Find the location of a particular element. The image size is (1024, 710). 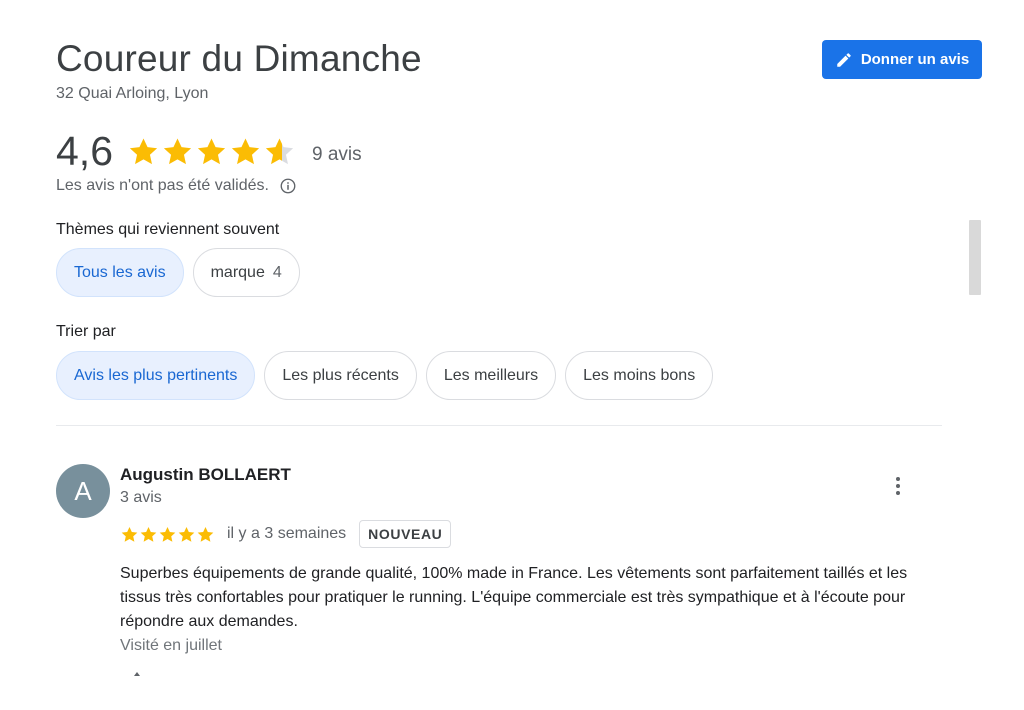

topic-chip-label: Tous les avis is located at coordinates (120, 272).